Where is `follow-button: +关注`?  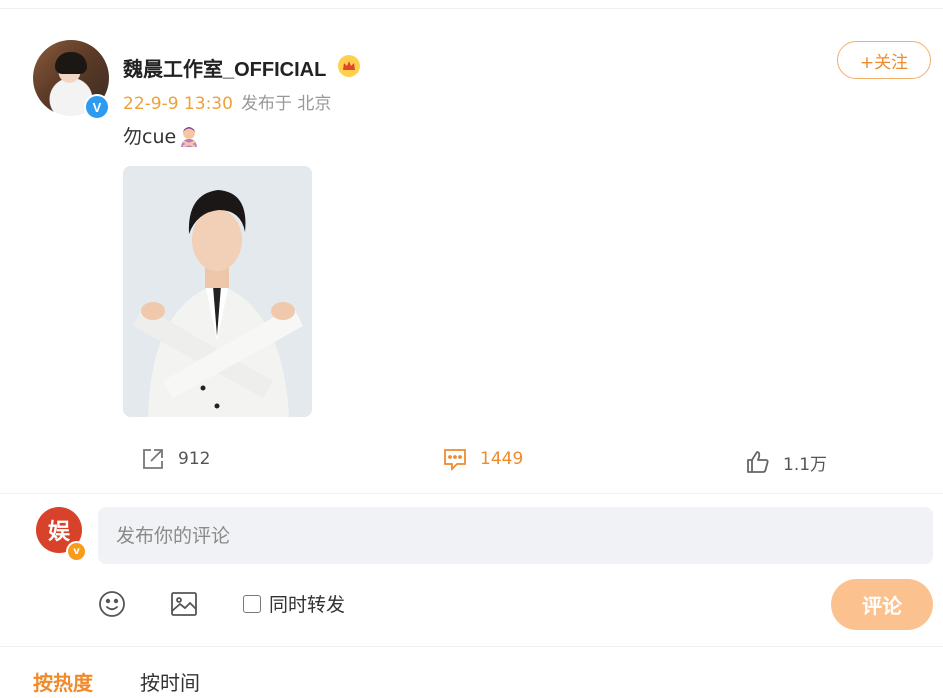 follow-button: +关注 is located at coordinates (884, 60).